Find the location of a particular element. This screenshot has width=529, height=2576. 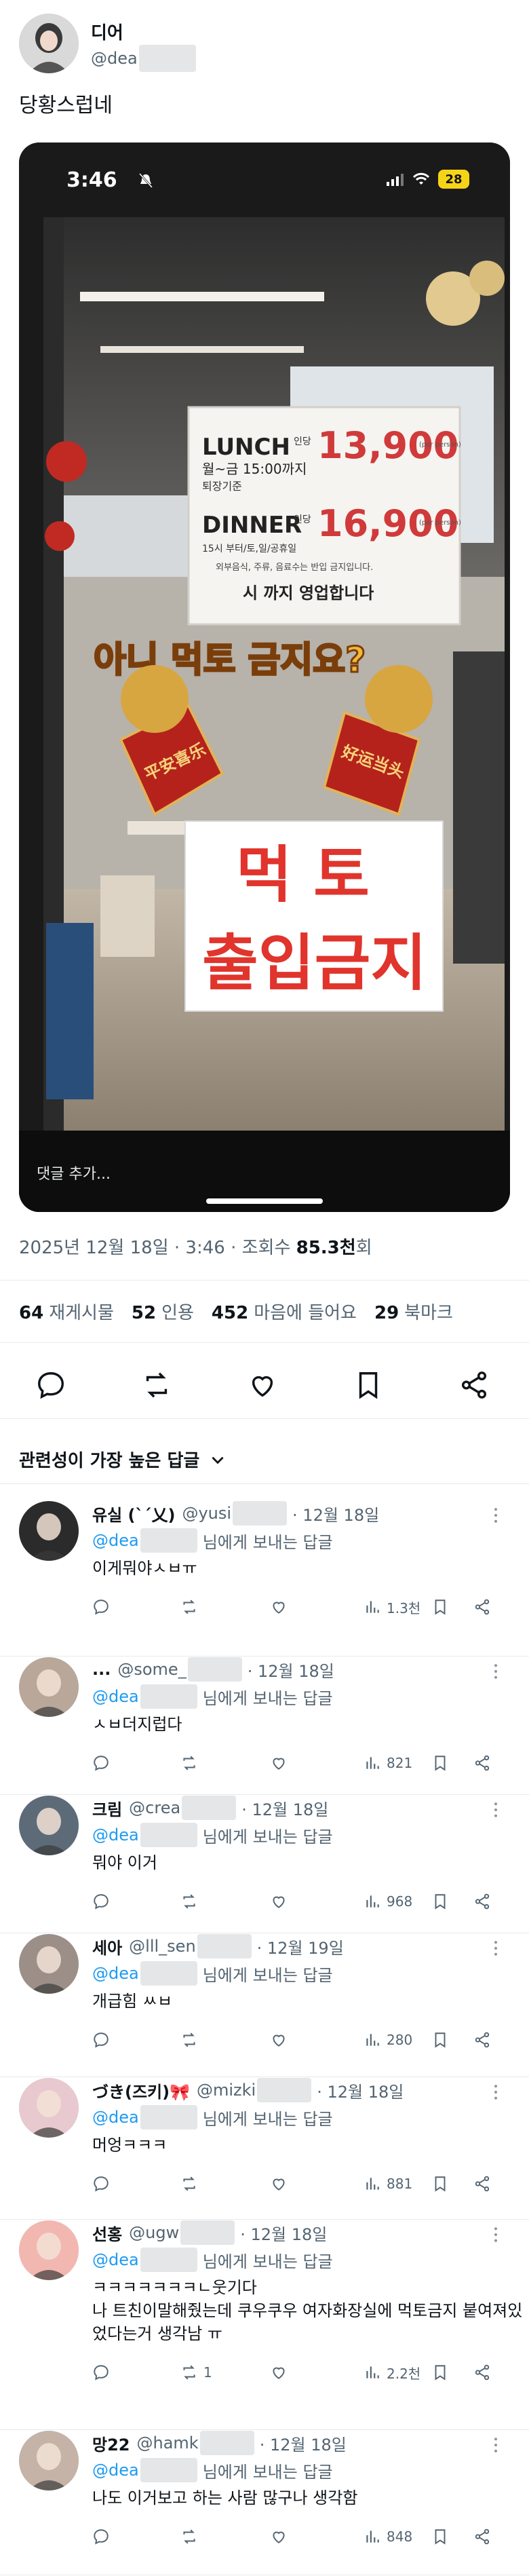

reply-item: 크림 @crea · 12월 18일 @dea님에게 보내는 답글 뭐야 이거 is located at coordinates (264, 1865).